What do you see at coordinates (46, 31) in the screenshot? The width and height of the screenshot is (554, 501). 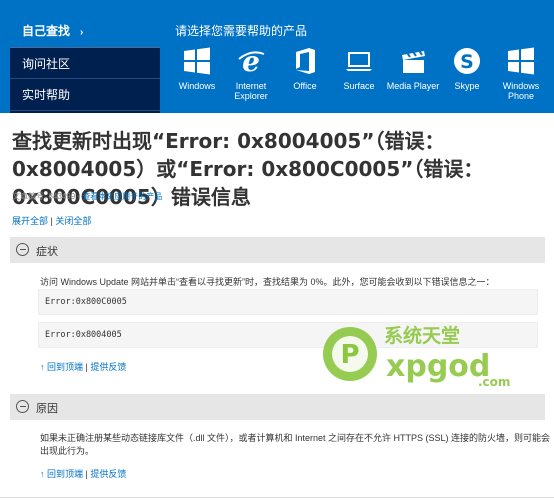 I see `nav-item-label: 自己查找` at bounding box center [46, 31].